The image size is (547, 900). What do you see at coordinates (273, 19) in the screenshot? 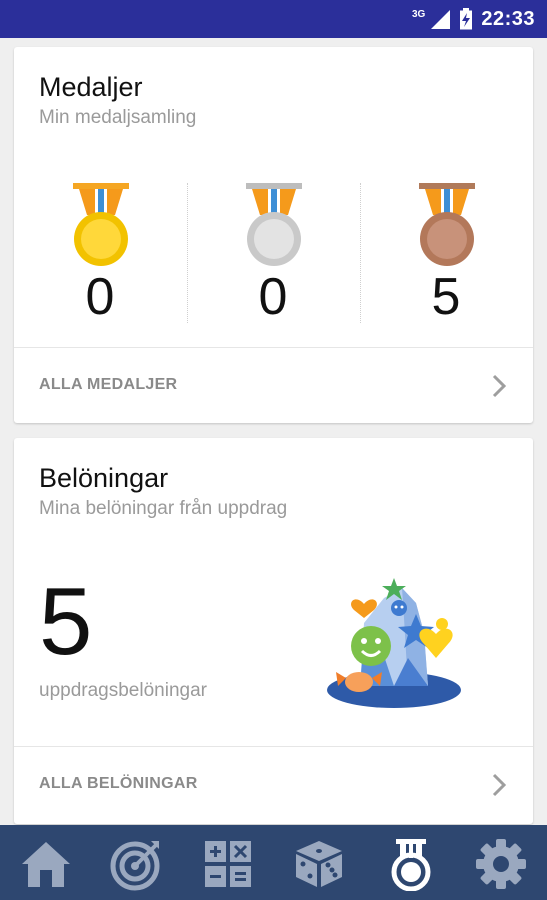
I see `status-bar: 3G 22:33` at bounding box center [273, 19].